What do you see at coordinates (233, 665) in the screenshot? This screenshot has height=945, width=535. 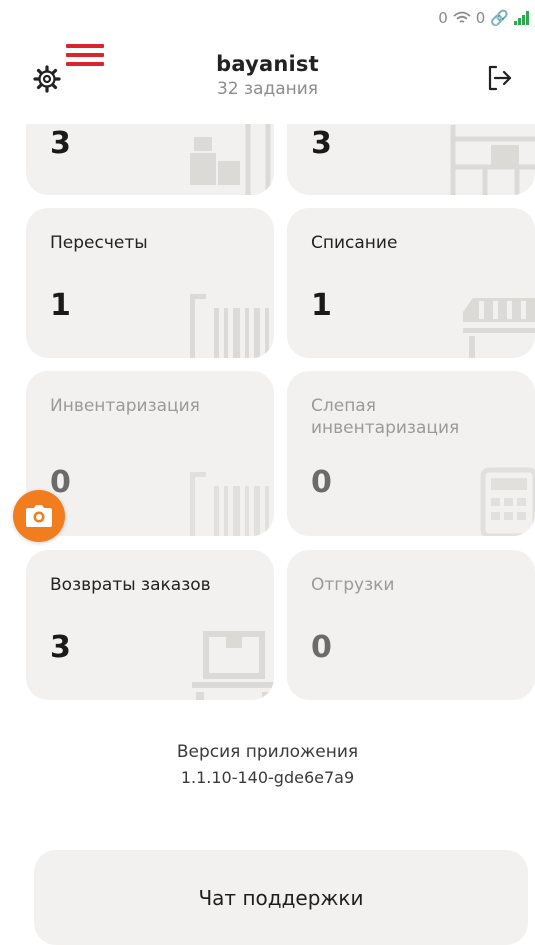 I see `package-cart-icon` at bounding box center [233, 665].